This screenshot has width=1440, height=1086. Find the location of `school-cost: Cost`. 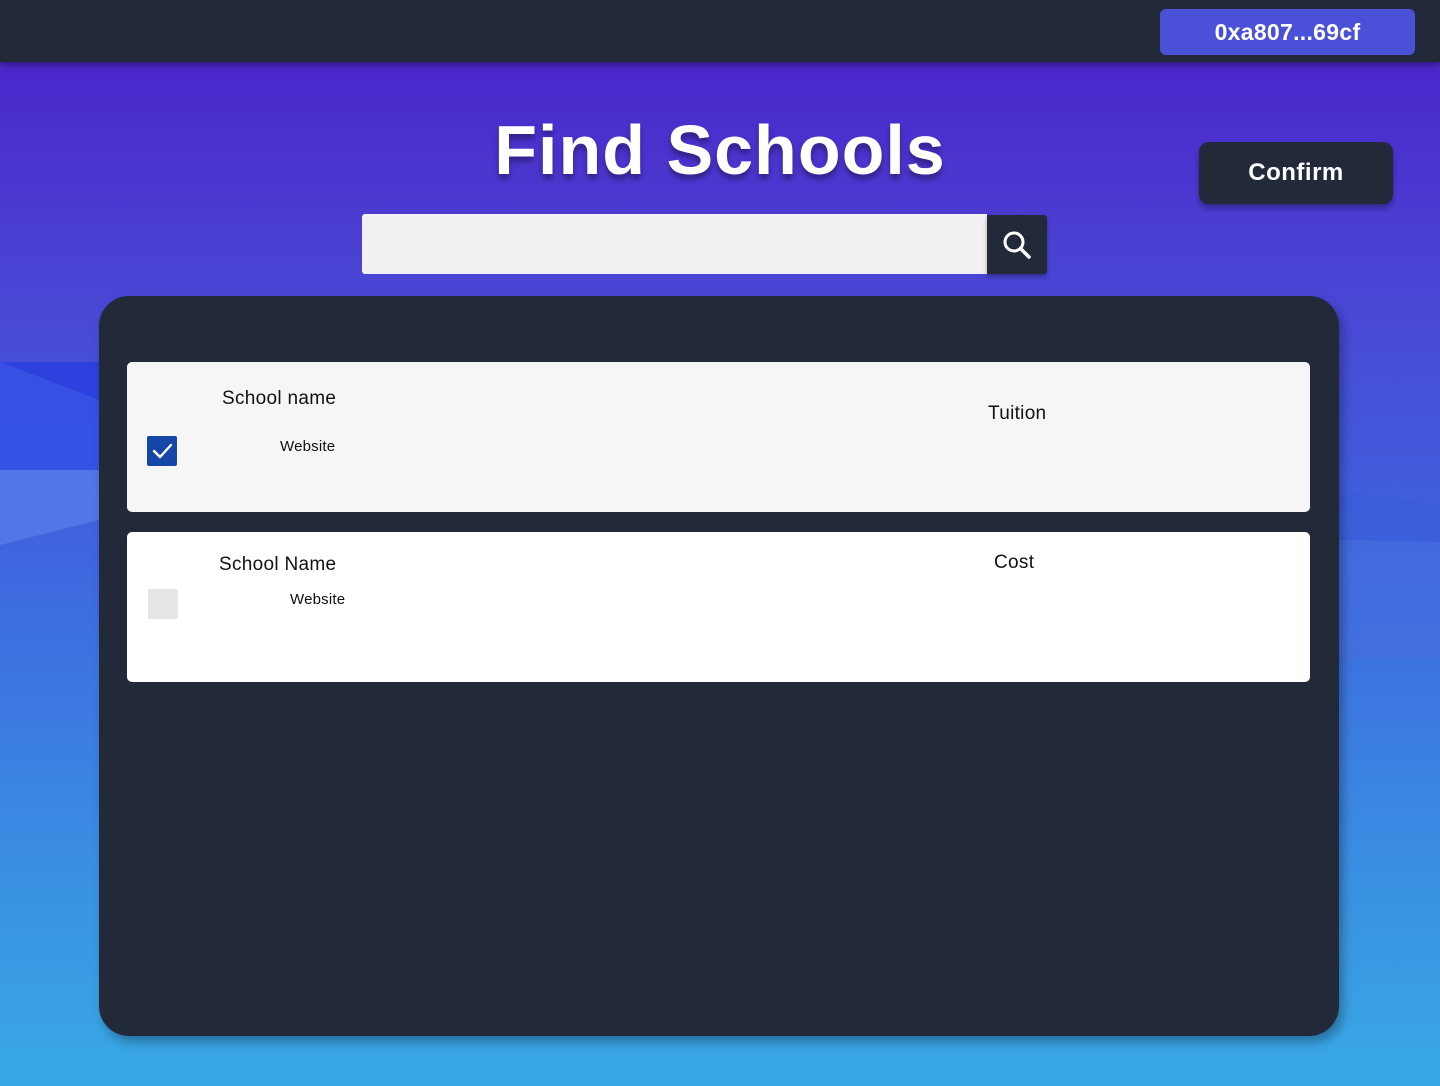

school-cost: Cost is located at coordinates (1014, 562).